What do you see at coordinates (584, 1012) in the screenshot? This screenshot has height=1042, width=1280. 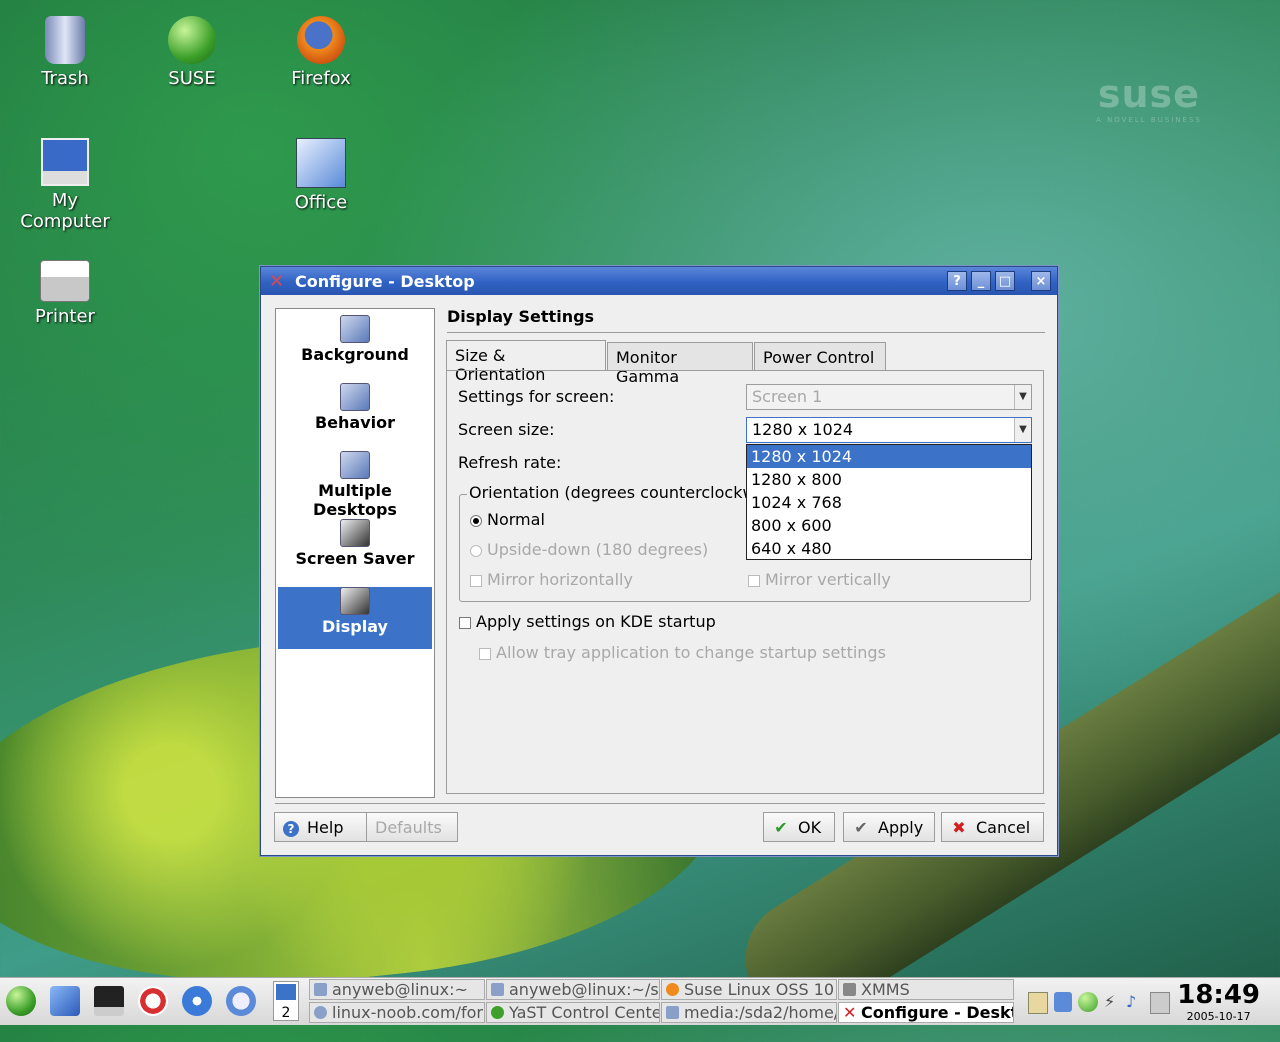 I see `task-label: YaST Control Cente` at bounding box center [584, 1012].